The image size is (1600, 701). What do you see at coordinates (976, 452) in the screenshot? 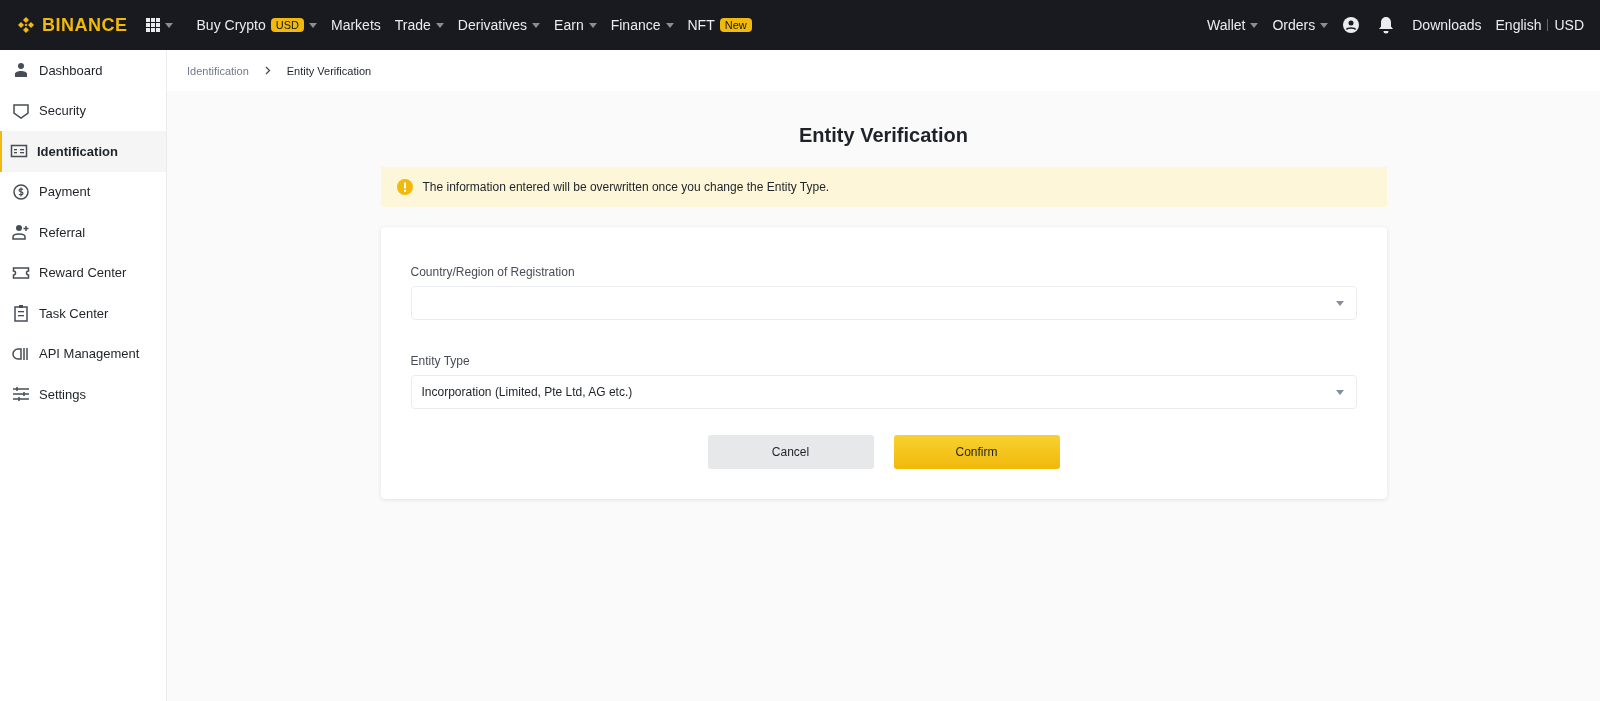
I see `confirm-button: Confirm` at bounding box center [976, 452].